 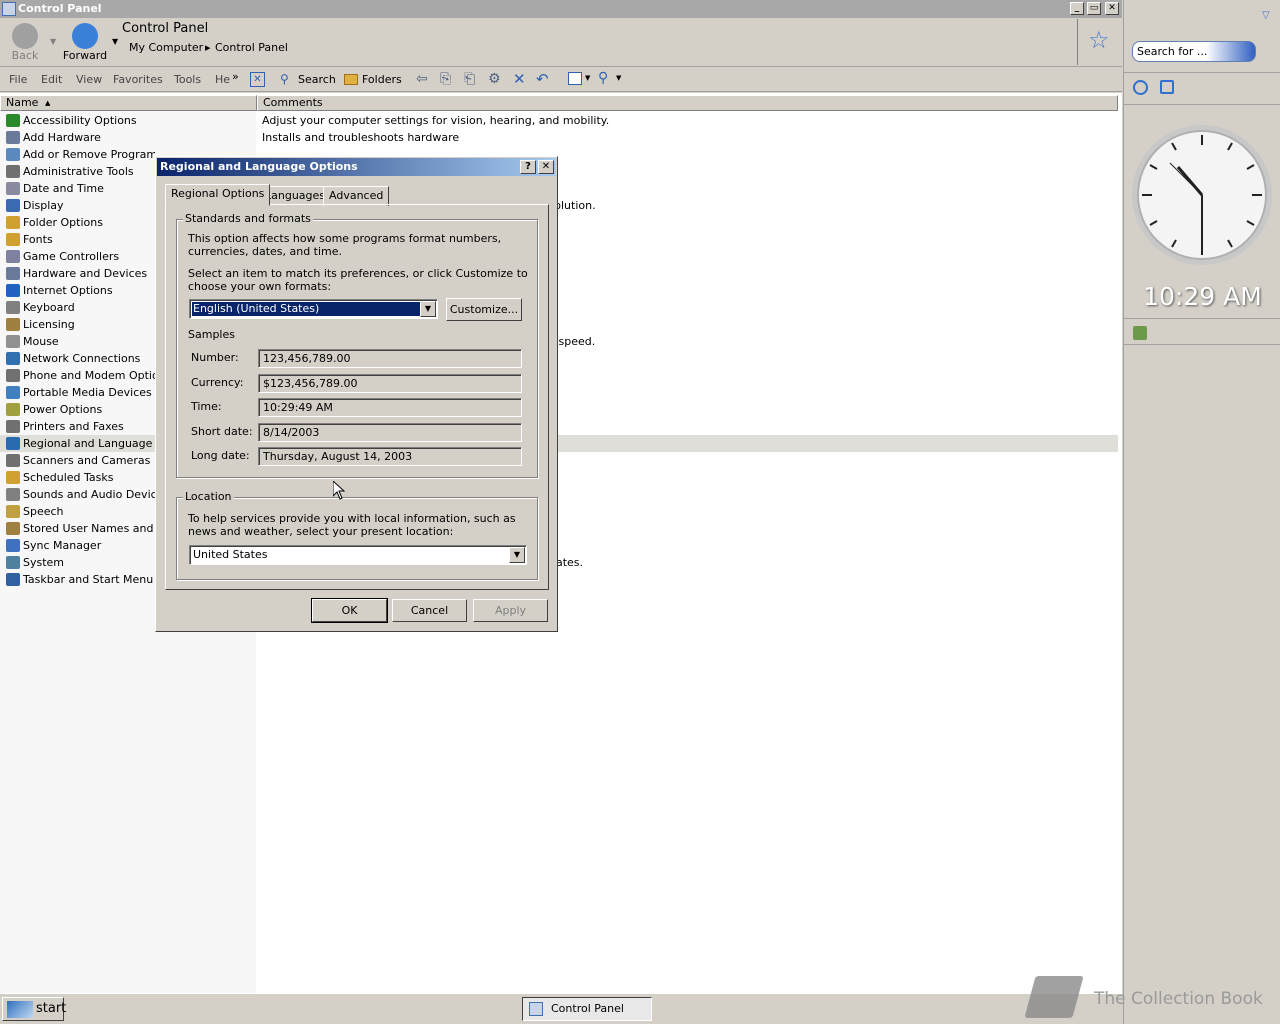 What do you see at coordinates (390, 358) in the screenshot?
I see `sample-value-field: 123,456,789.00` at bounding box center [390, 358].